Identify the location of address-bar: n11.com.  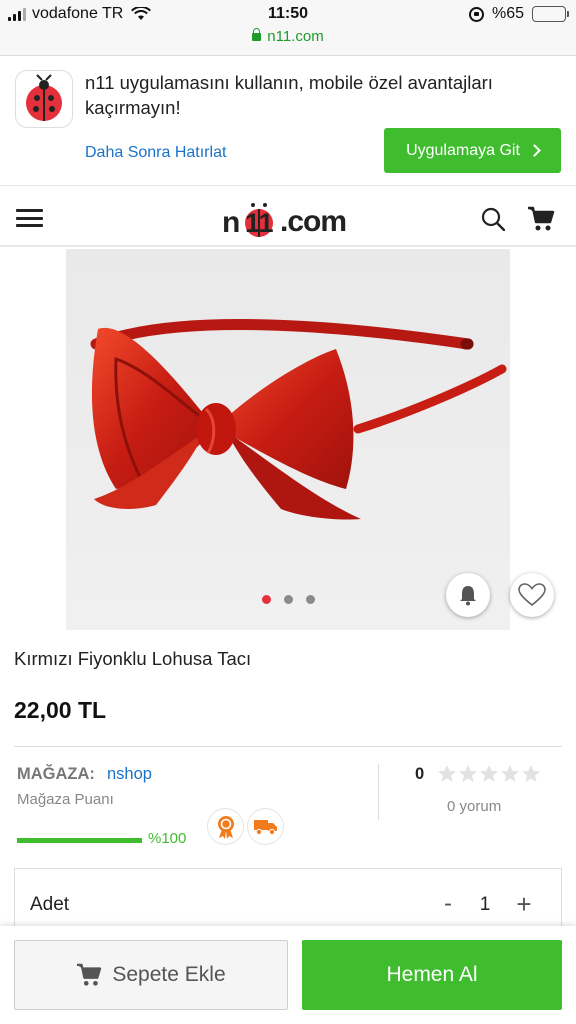
(288, 36).